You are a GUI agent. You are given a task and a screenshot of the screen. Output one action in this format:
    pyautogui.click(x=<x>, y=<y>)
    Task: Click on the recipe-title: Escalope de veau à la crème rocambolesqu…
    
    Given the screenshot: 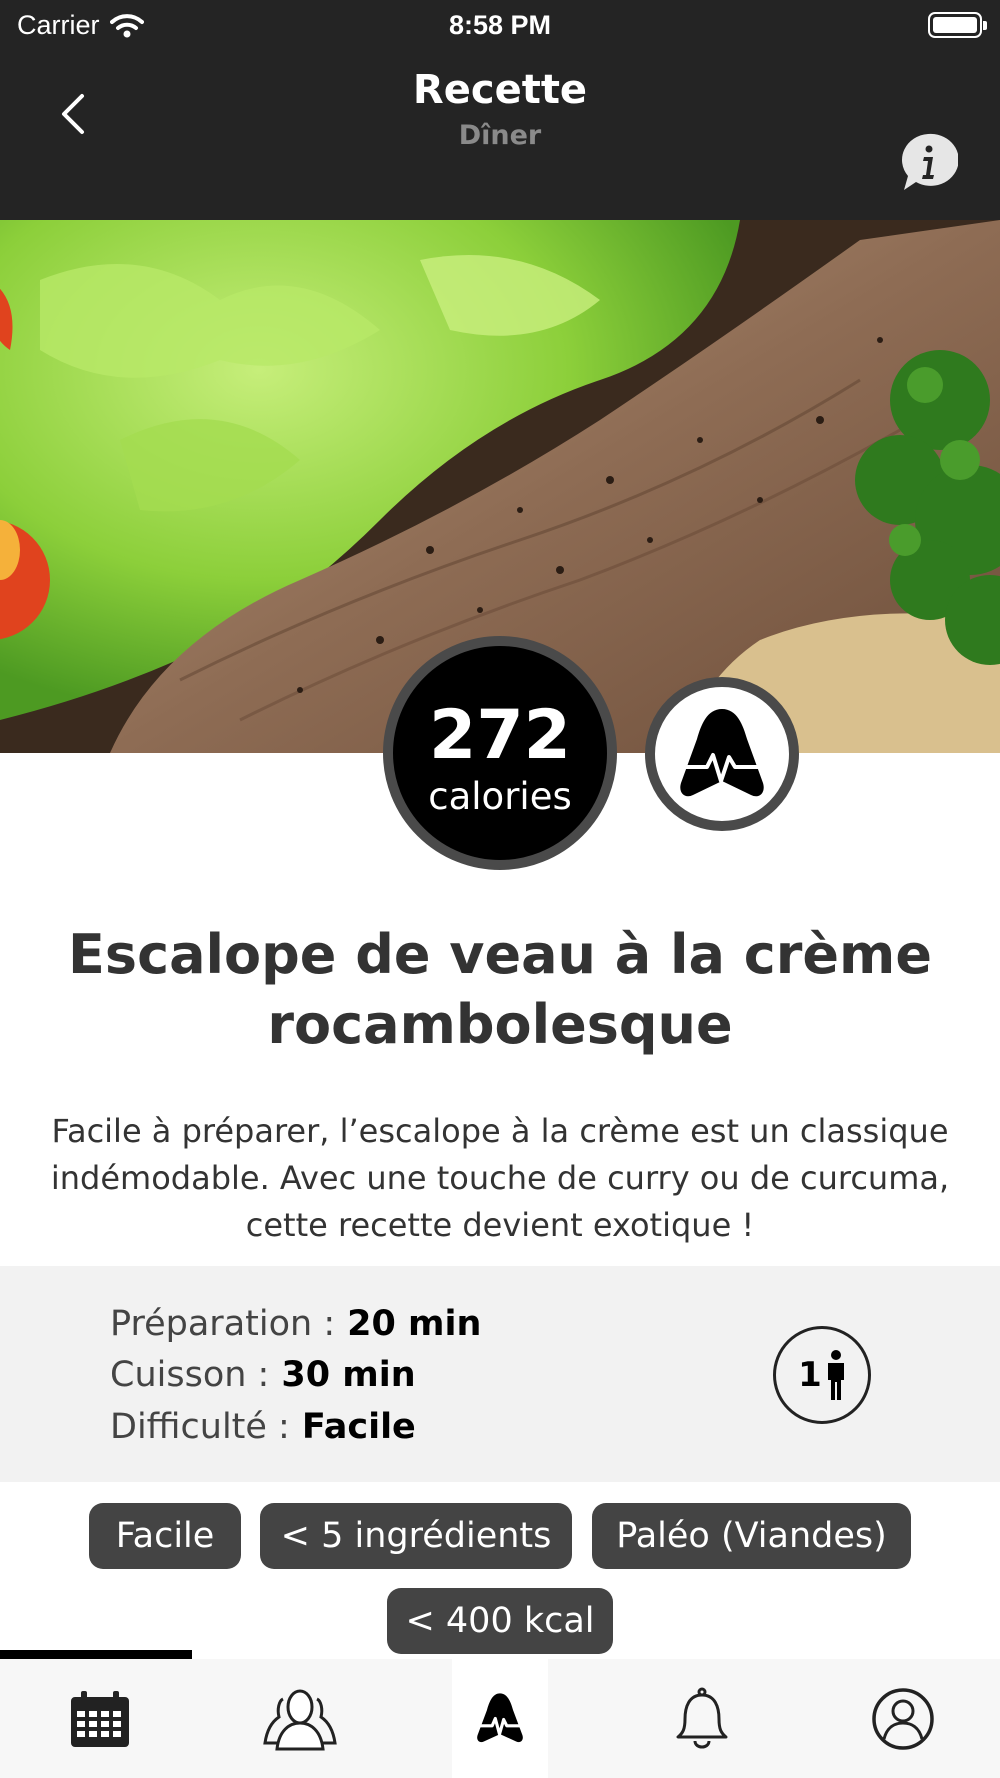 What is the action you would take?
    pyautogui.click(x=500, y=989)
    